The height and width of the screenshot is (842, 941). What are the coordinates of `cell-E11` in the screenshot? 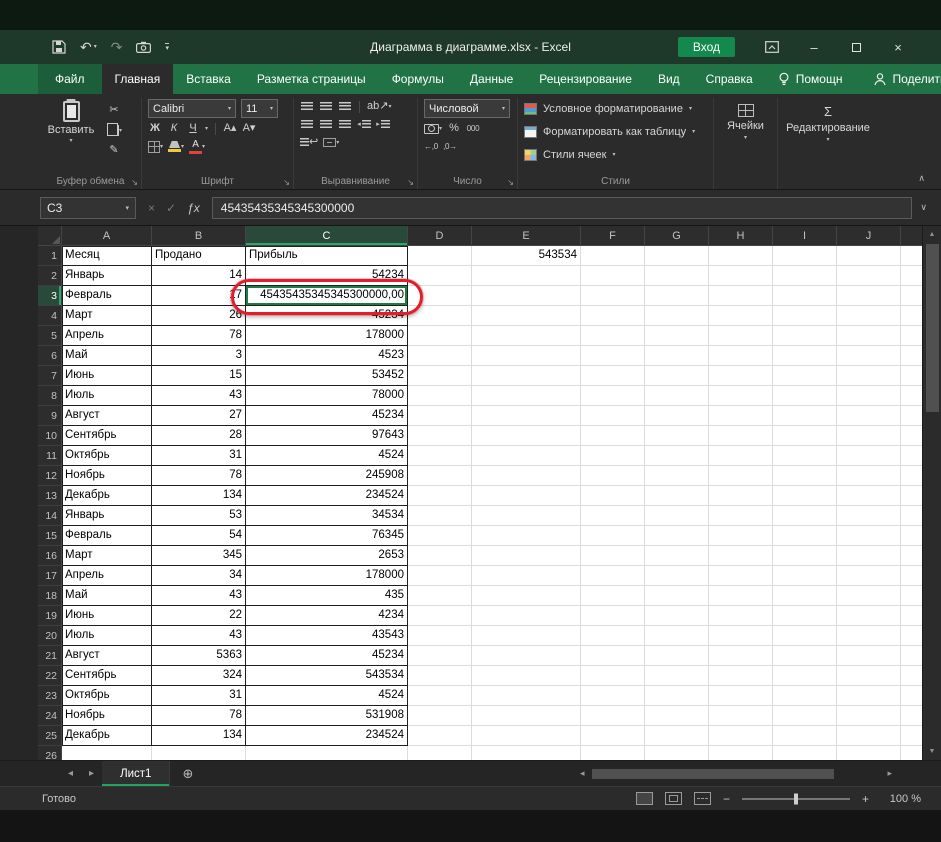 It's located at (526, 456).